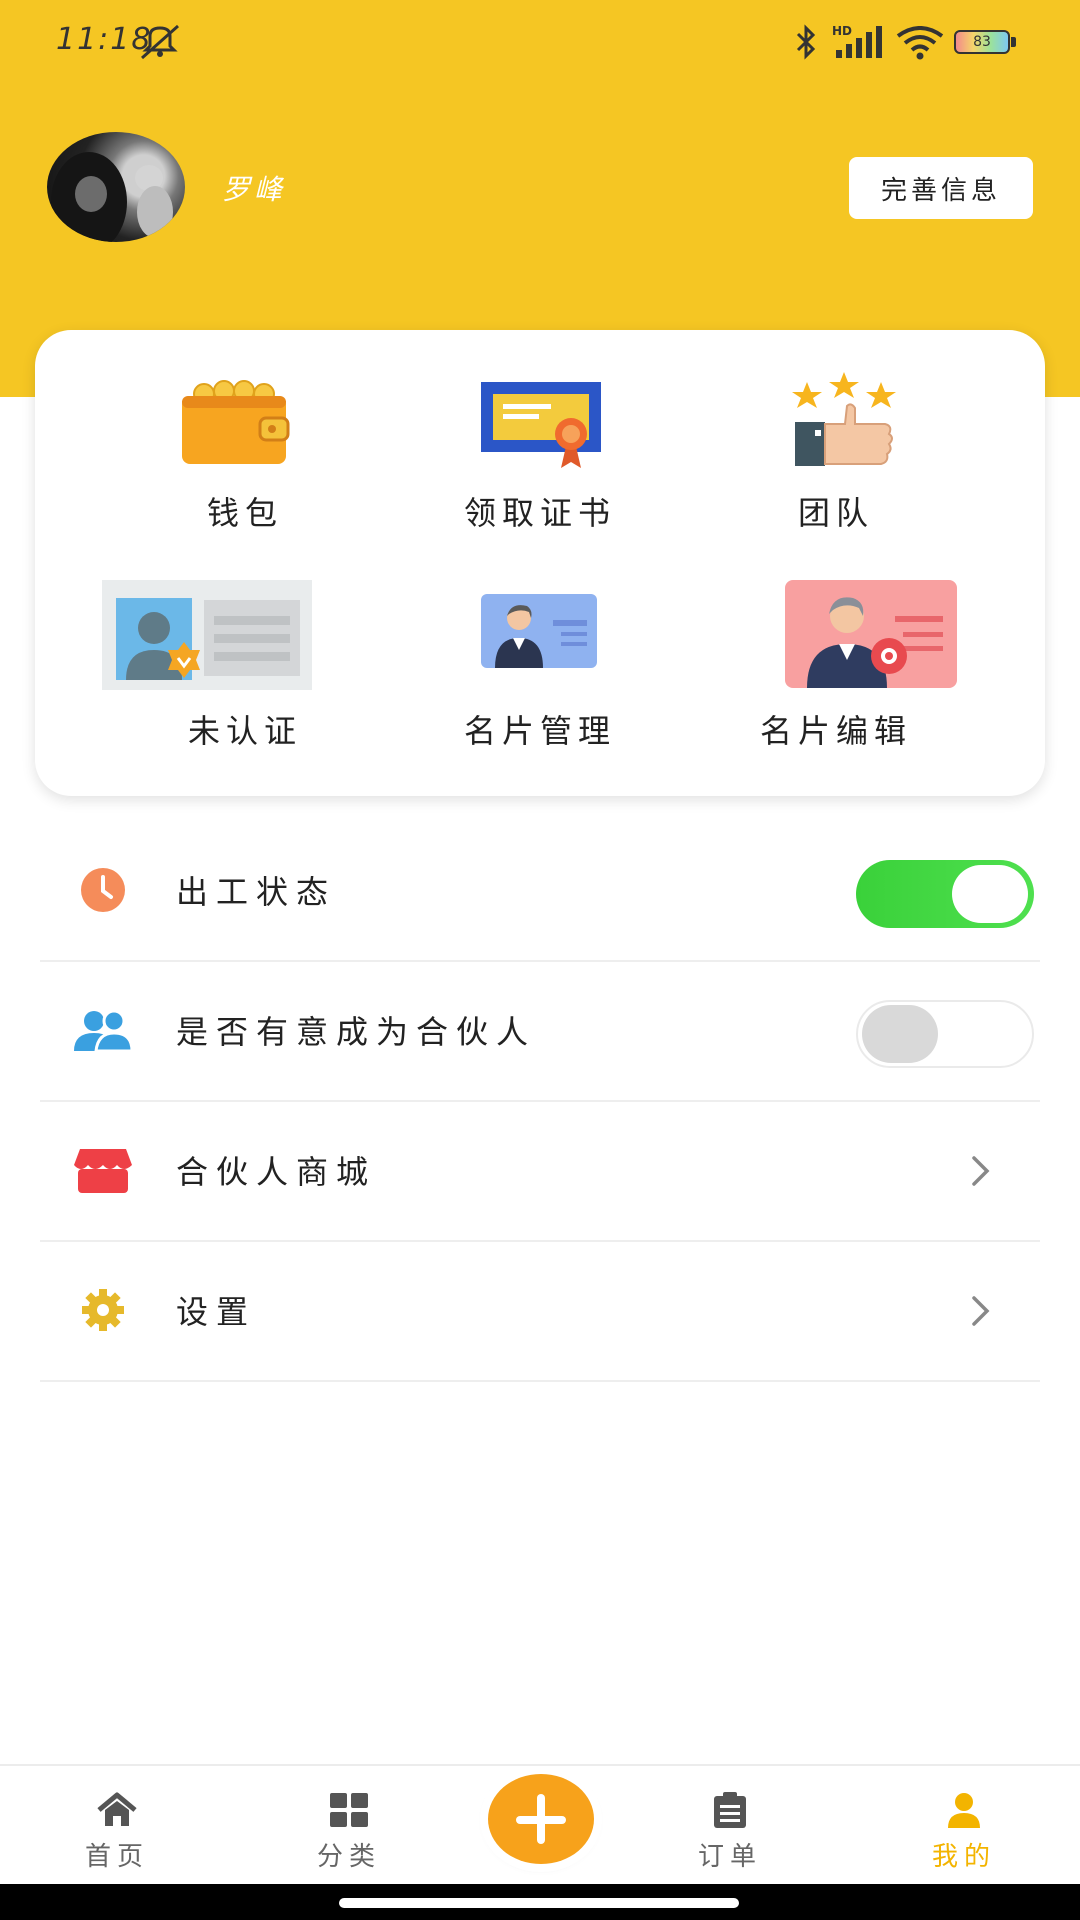  I want to click on grid-item-wallet: 钱包, so click(245, 478).